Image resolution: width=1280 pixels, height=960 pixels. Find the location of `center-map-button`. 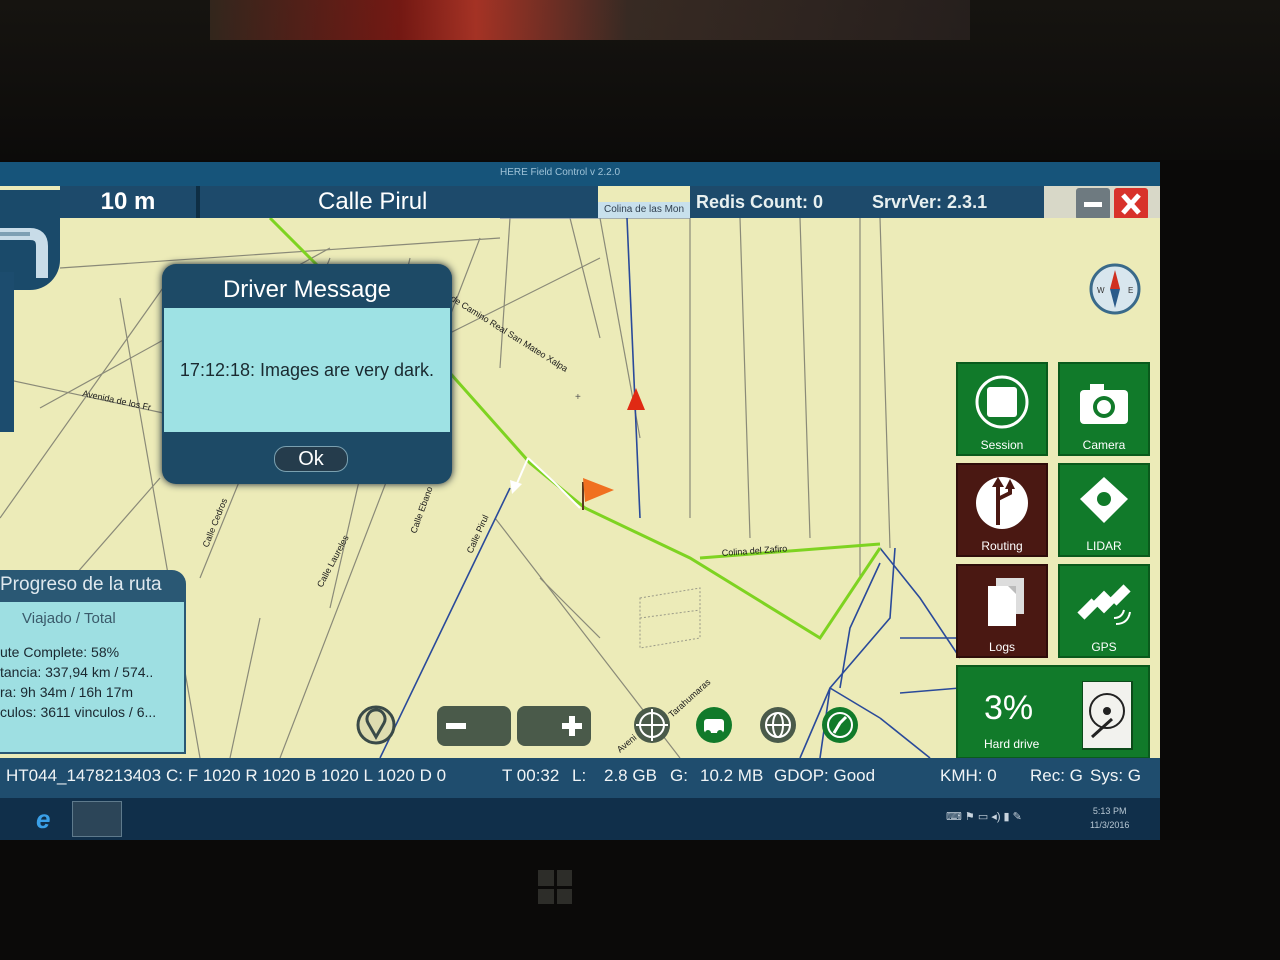

center-map-button is located at coordinates (652, 725).